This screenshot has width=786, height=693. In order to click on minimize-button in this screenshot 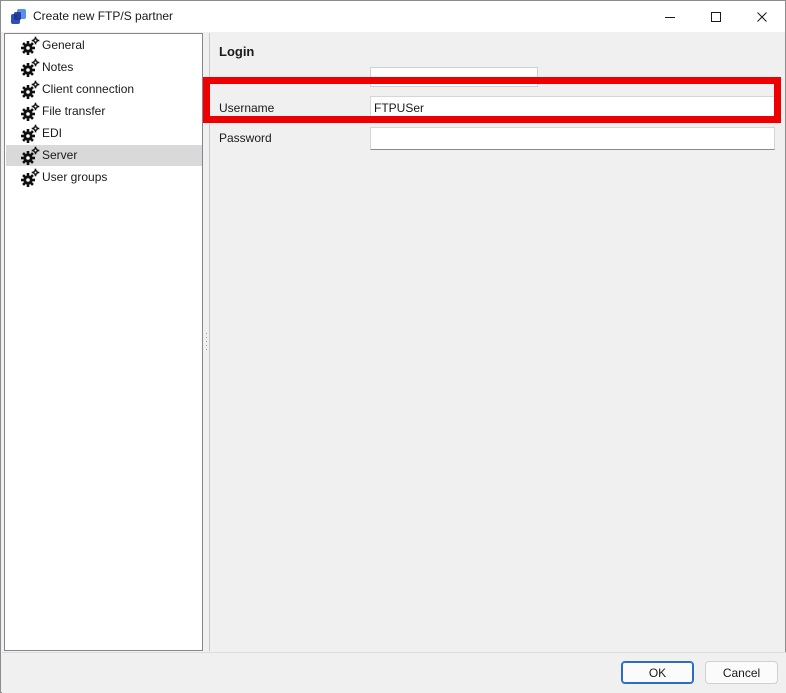, I will do `click(670, 16)`.